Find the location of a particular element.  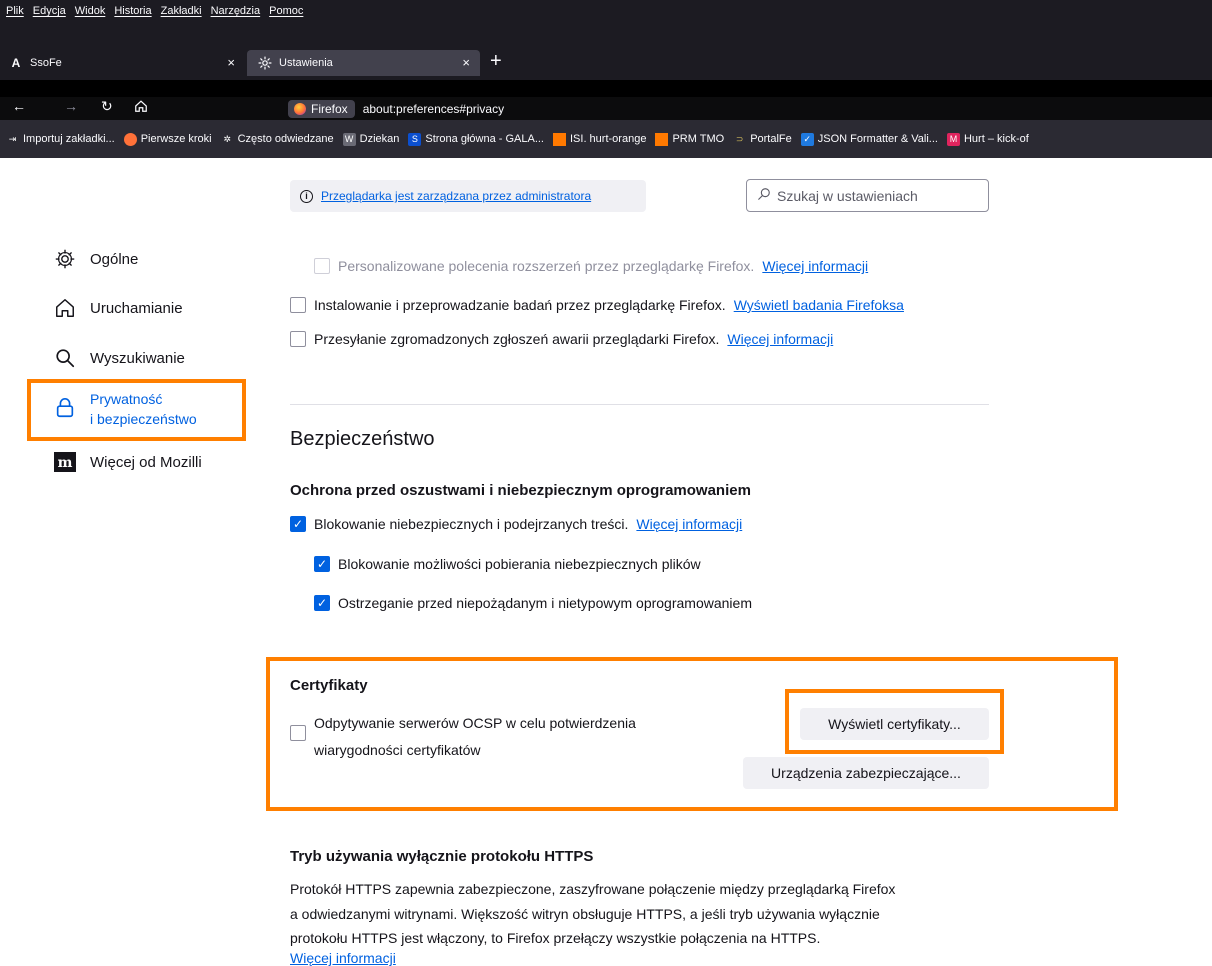

url-bar: Firefox about:preferences#privacy is located at coordinates (396, 109).